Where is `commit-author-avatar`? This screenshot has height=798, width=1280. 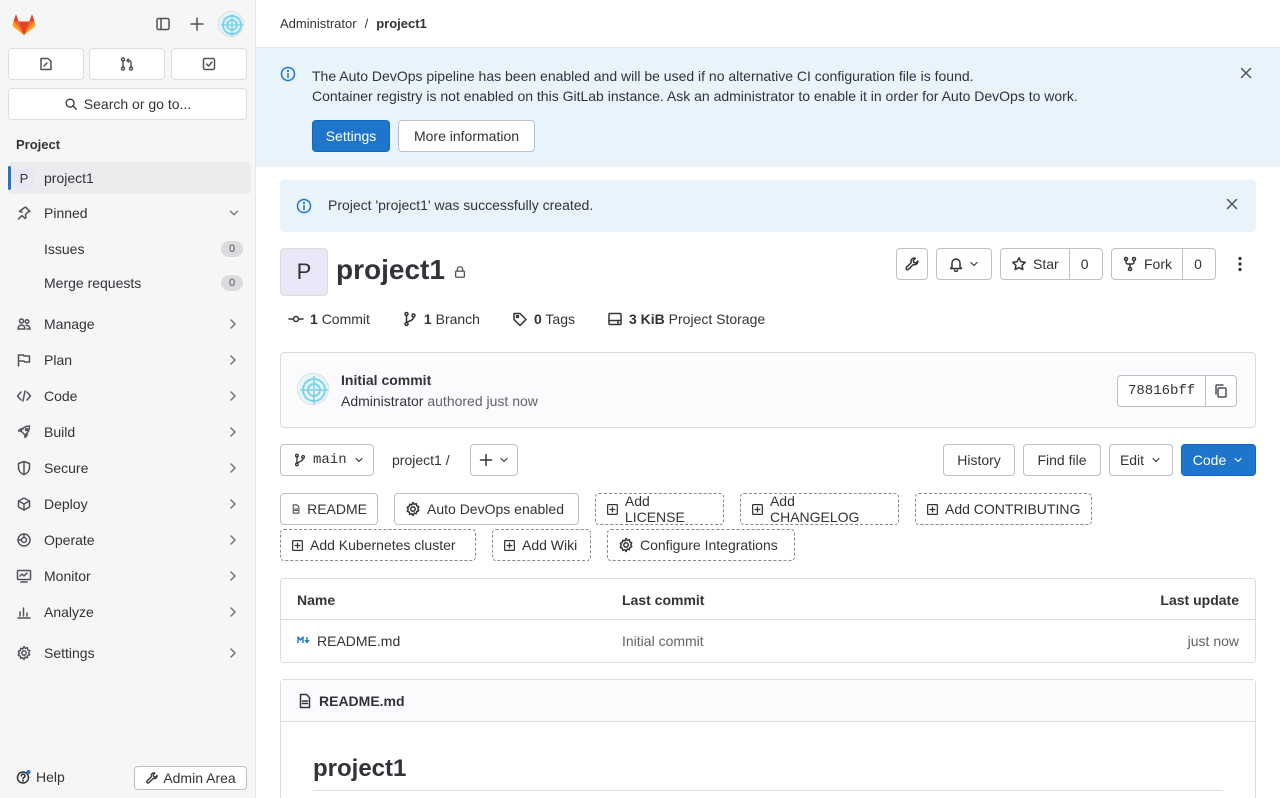
commit-author-avatar is located at coordinates (313, 389).